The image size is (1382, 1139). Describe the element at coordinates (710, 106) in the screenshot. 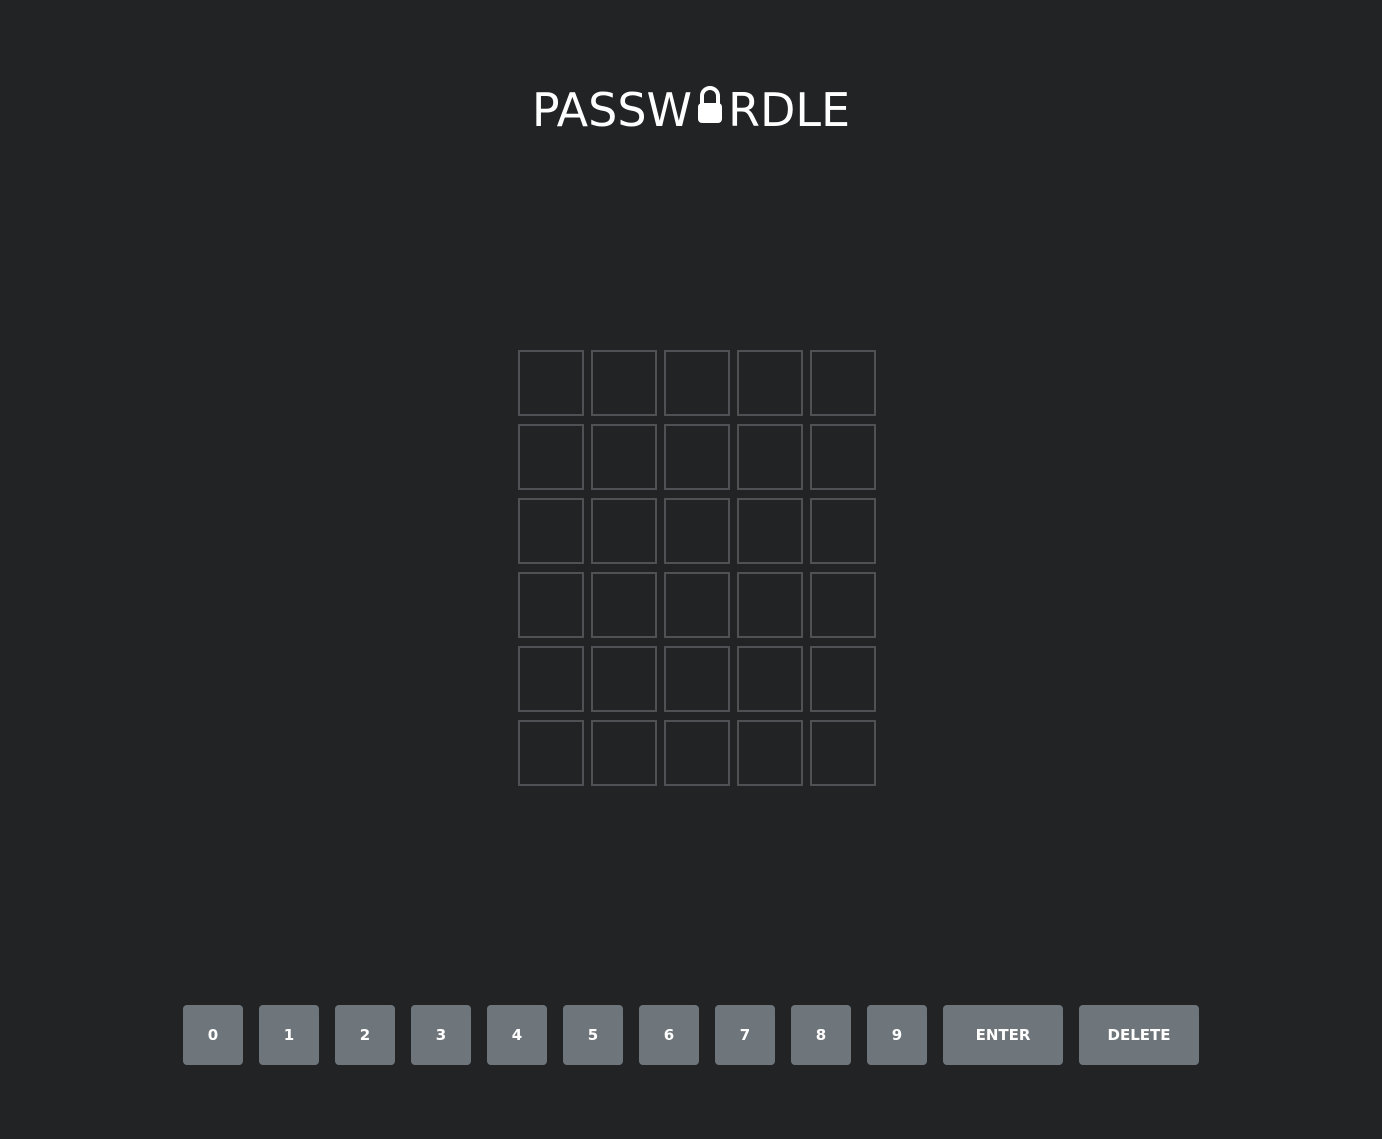

I see `lock-icon` at that location.